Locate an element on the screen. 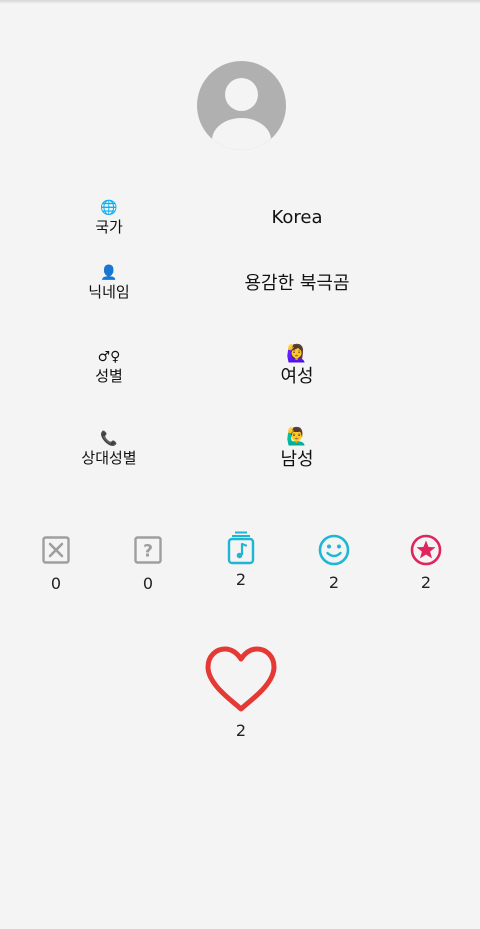 This screenshot has width=480, height=929. nickname-label-text: 닉네임 is located at coordinates (109, 292).